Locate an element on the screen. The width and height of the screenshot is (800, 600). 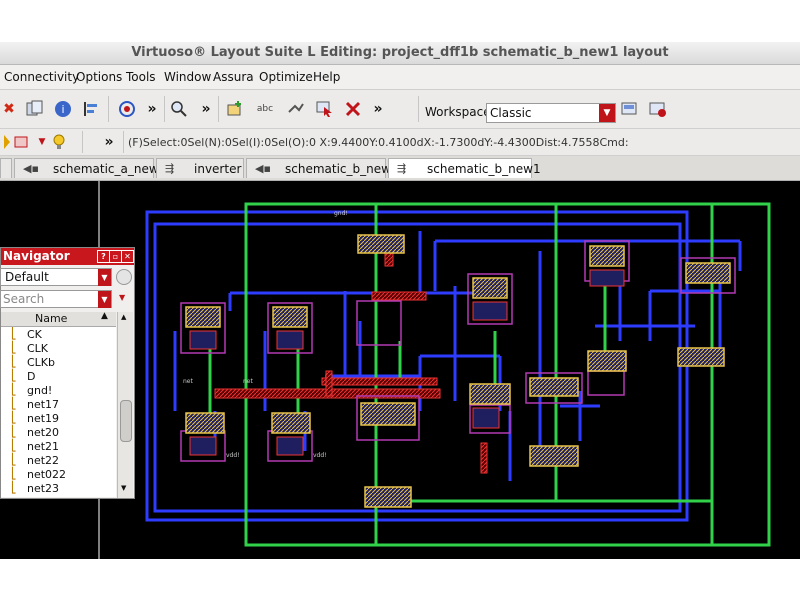
net-item: ⎣ CLK is located at coordinates (58, 348).